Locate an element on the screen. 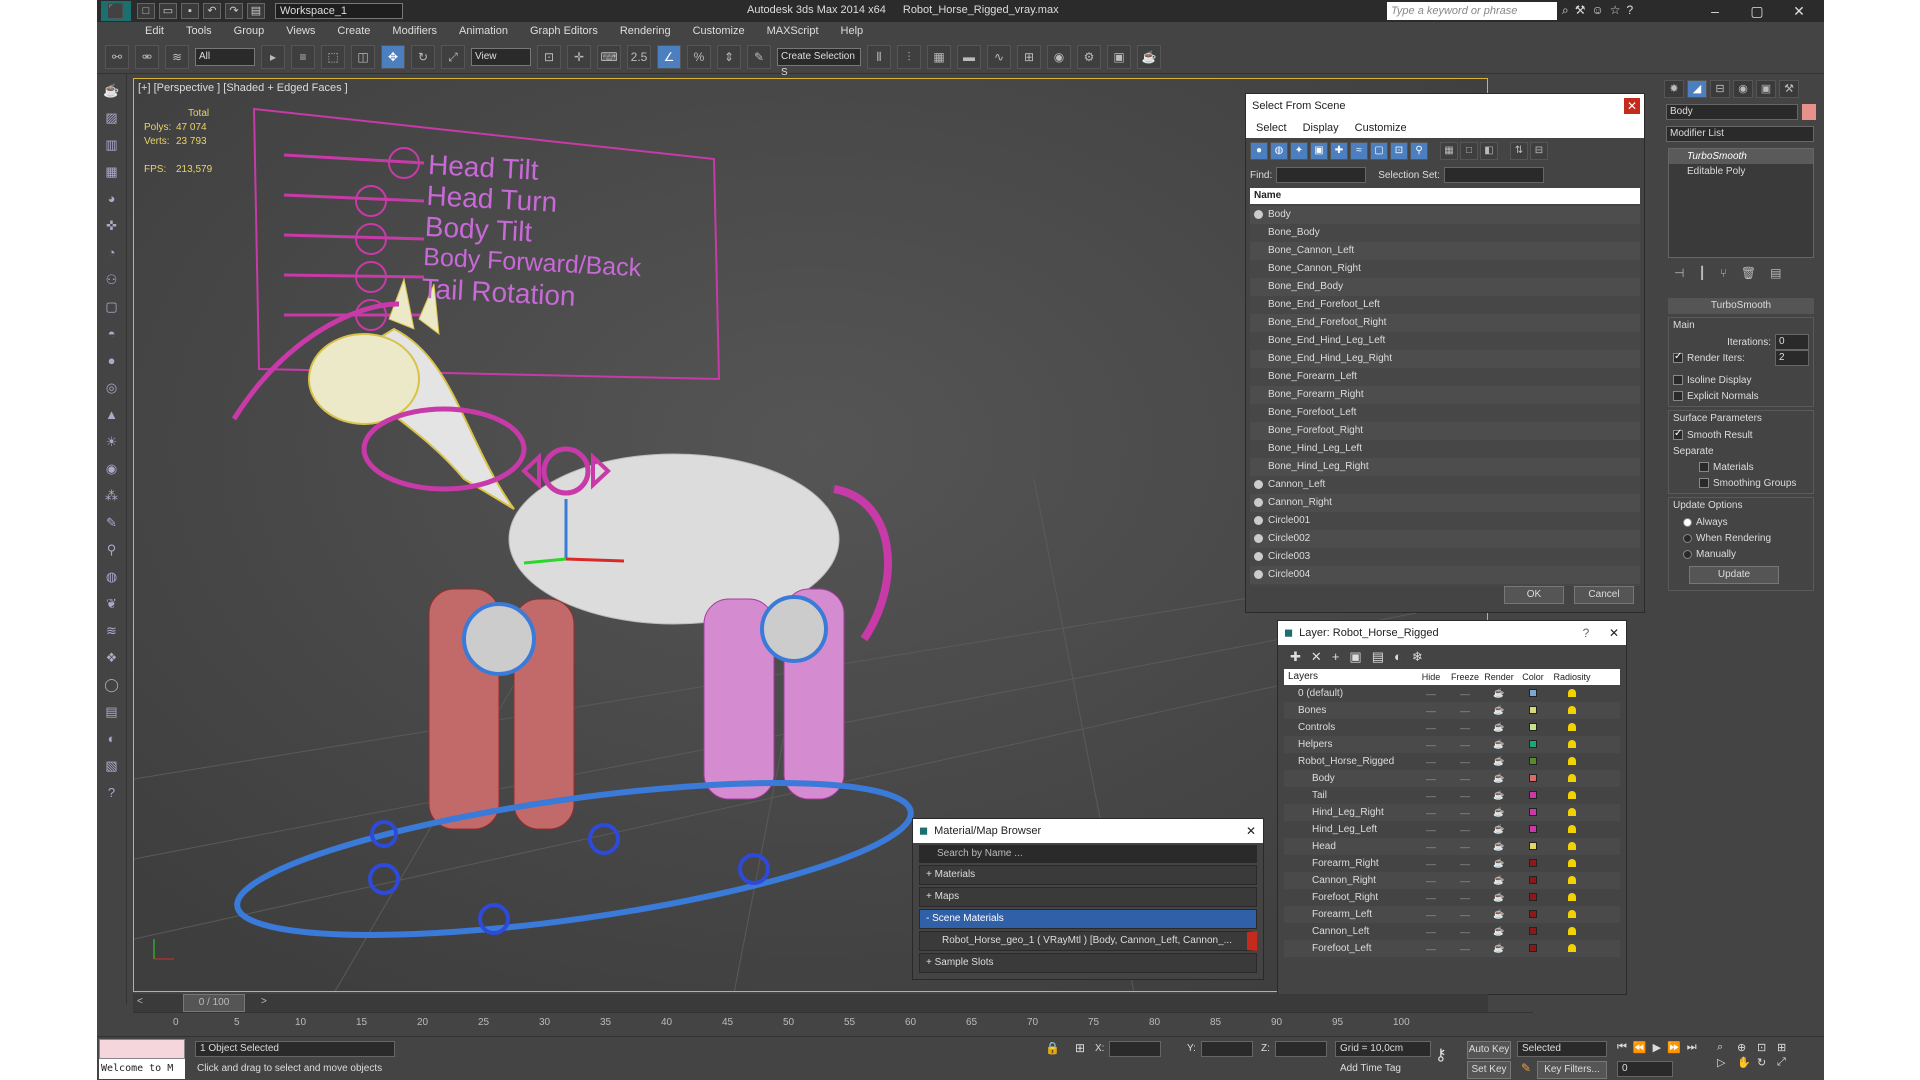 The width and height of the screenshot is (1920, 1080). select-all-icon: ▦ is located at coordinates (1449, 151).